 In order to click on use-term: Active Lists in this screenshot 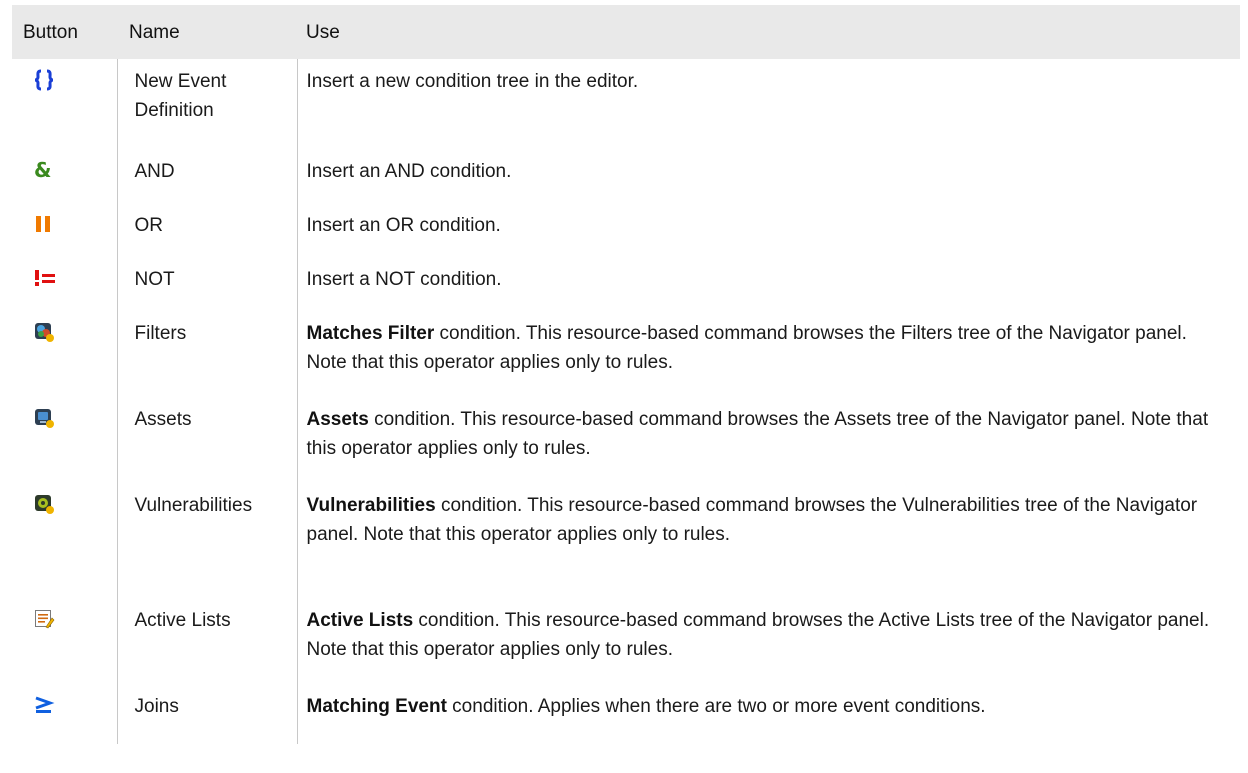, I will do `click(360, 620)`.